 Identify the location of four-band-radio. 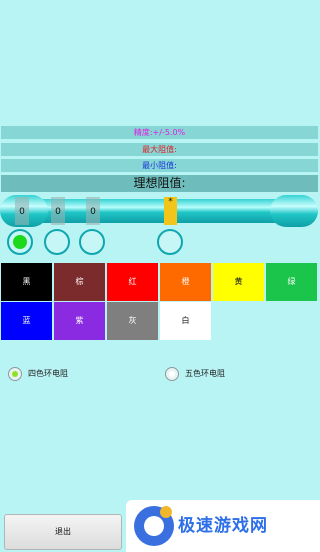
(15, 374).